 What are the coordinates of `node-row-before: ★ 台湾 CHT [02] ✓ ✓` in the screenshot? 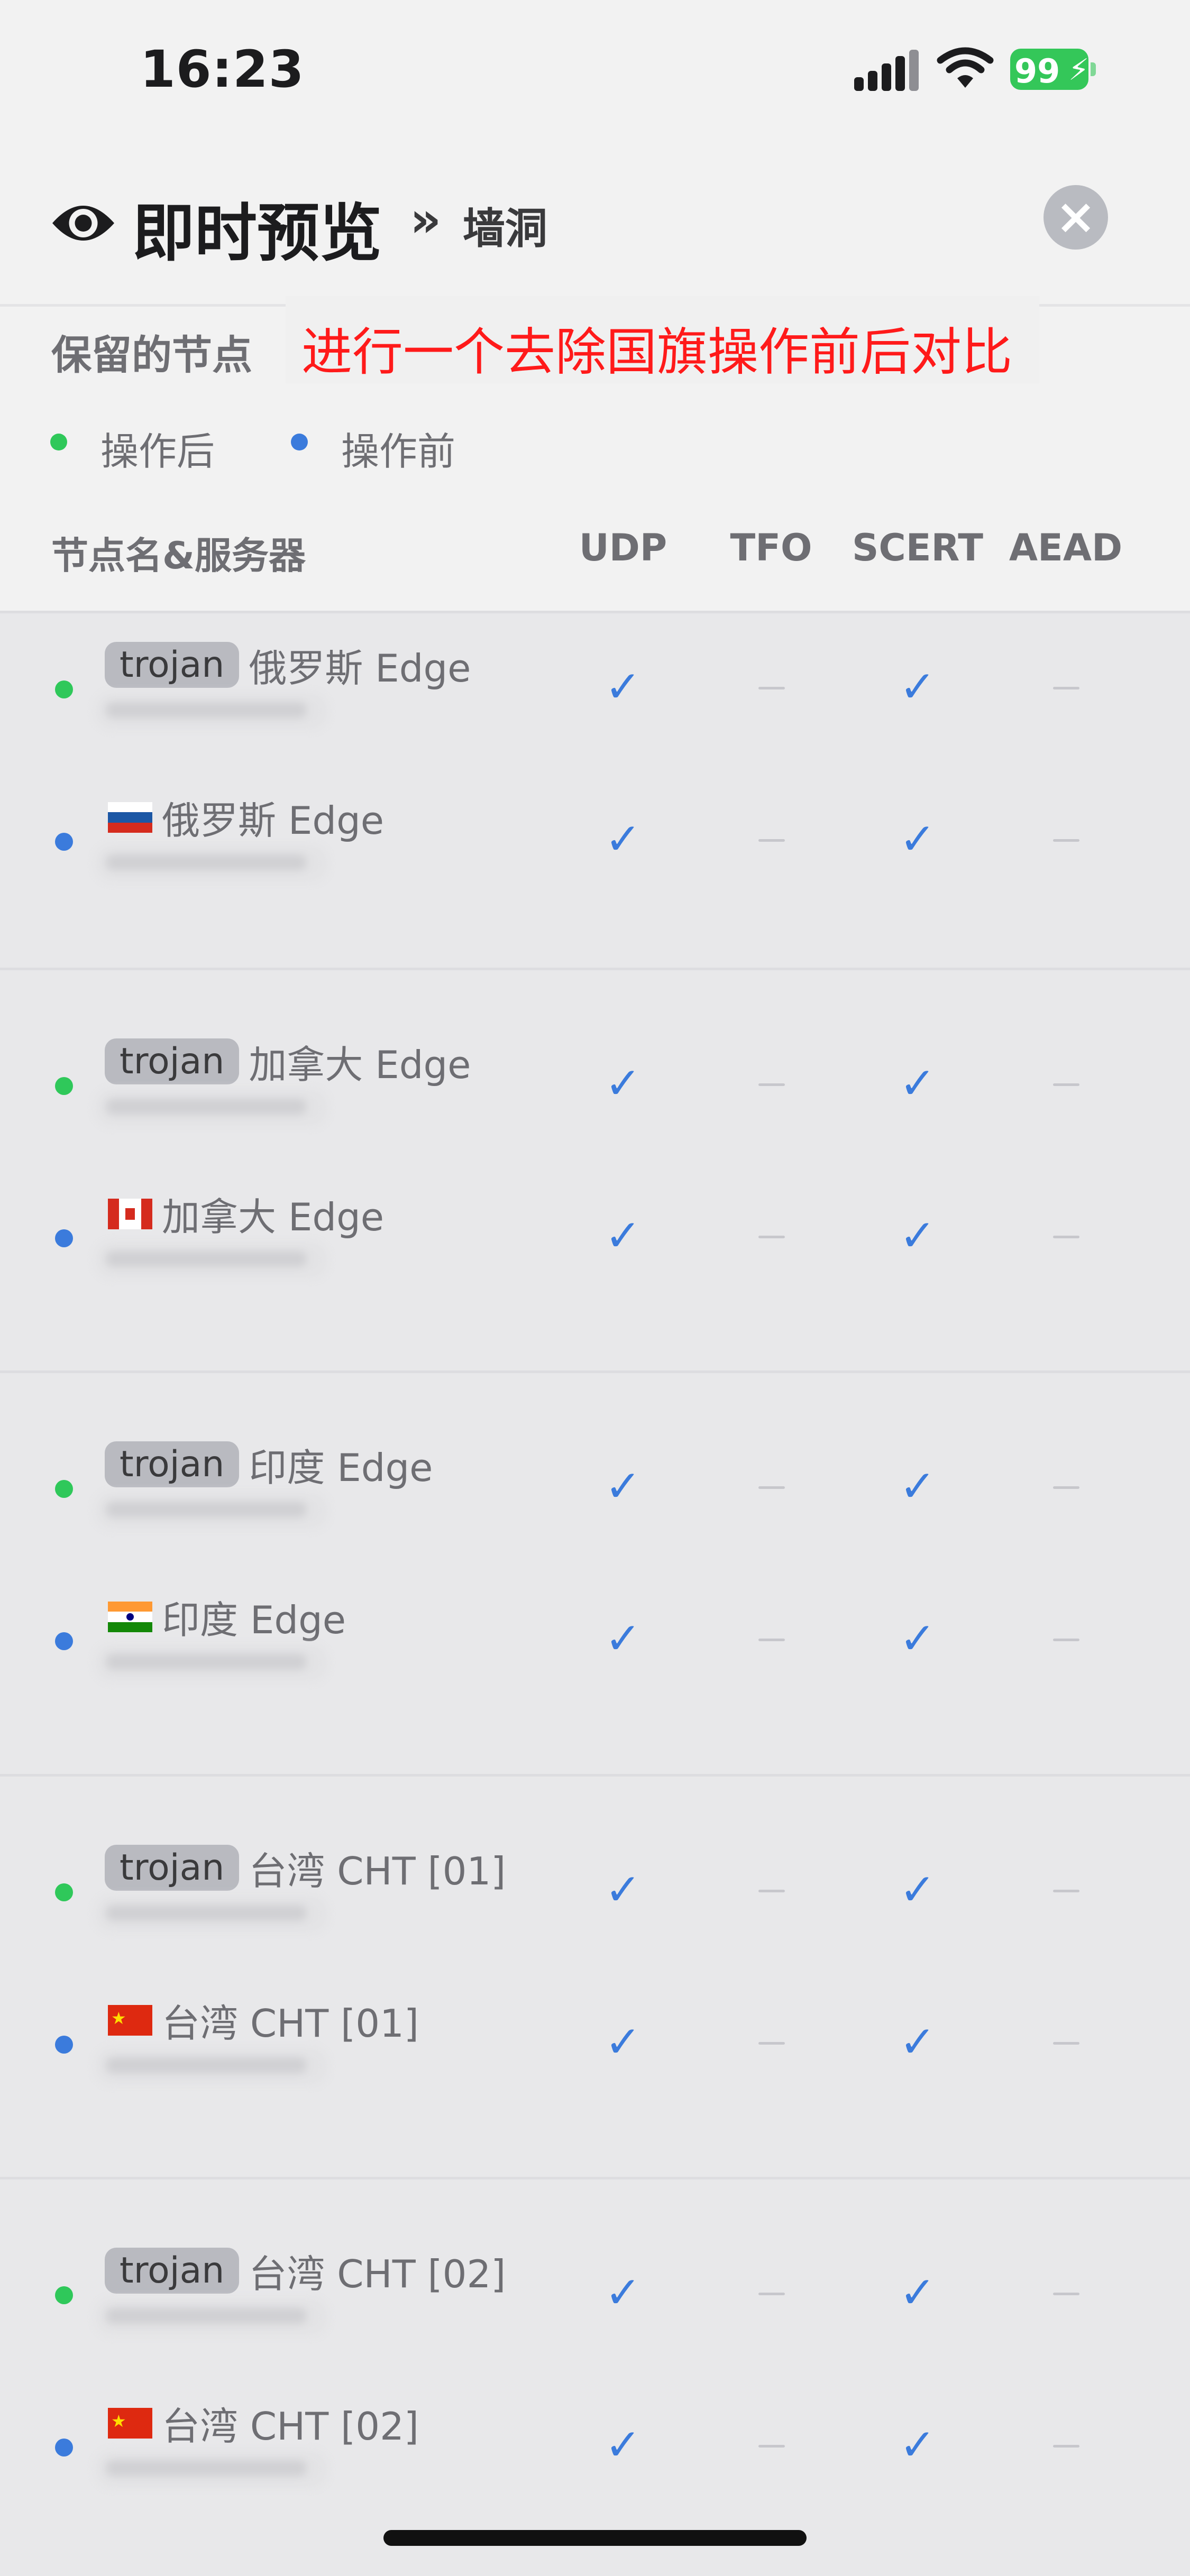 It's located at (595, 2446).